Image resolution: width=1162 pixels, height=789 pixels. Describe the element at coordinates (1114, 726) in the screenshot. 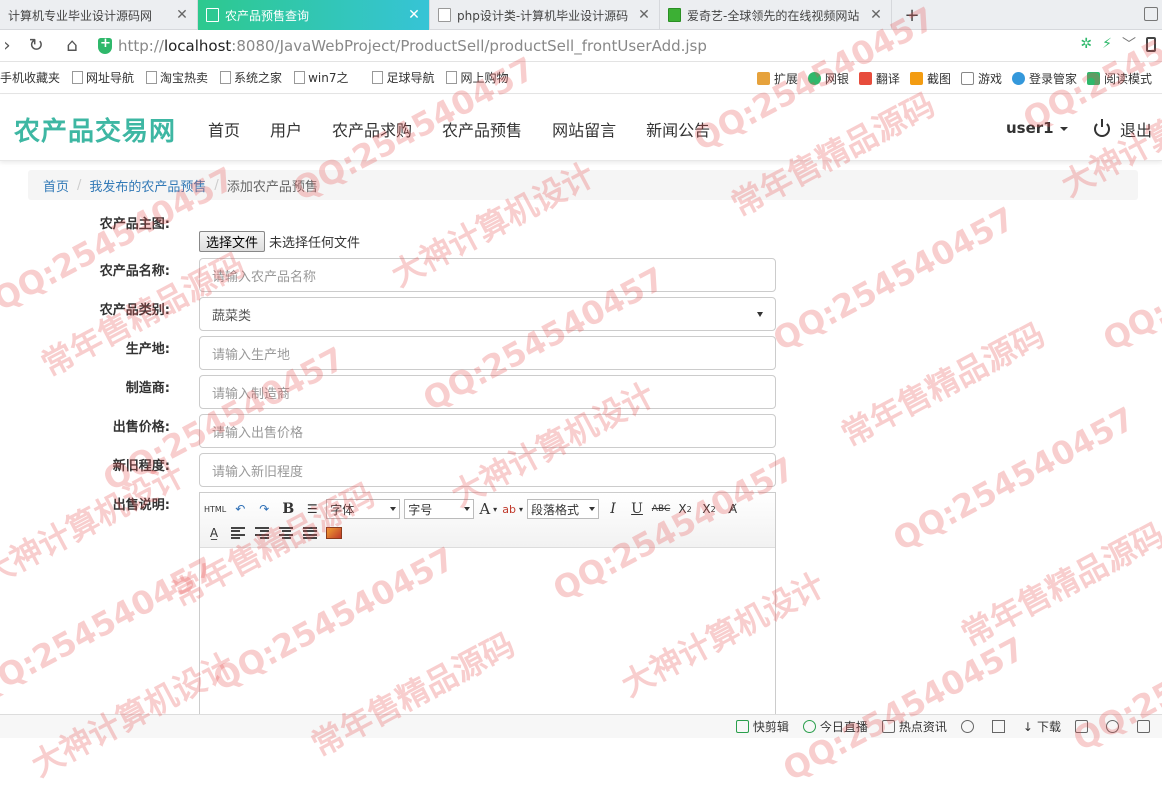

I see `edge-icon` at that location.